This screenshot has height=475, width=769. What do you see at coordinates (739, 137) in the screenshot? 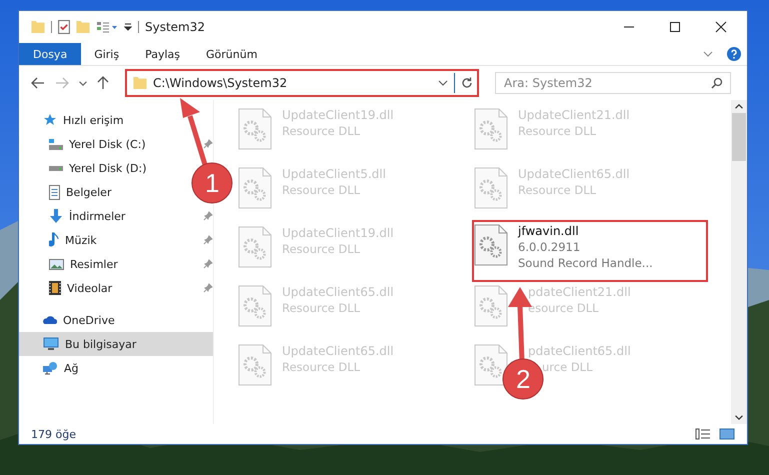
I see `scroll-thumb` at bounding box center [739, 137].